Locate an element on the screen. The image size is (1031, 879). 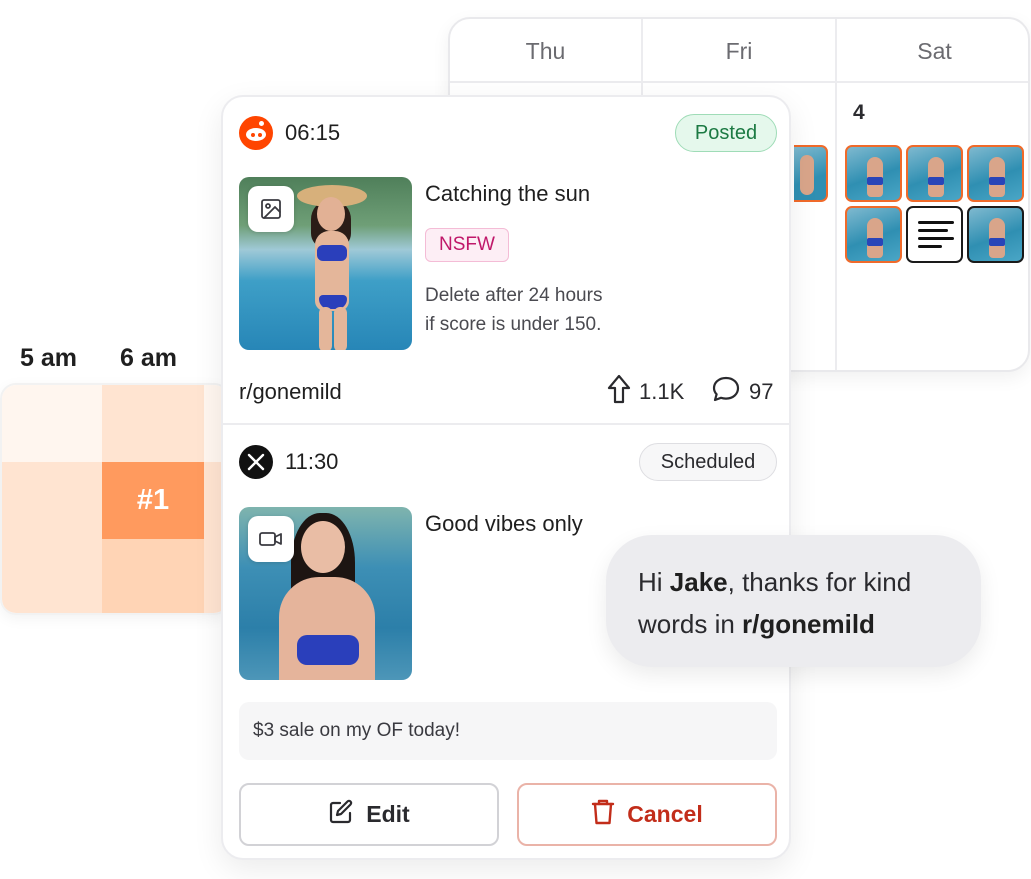
rule-line: if score is under 150. is located at coordinates (513, 324).